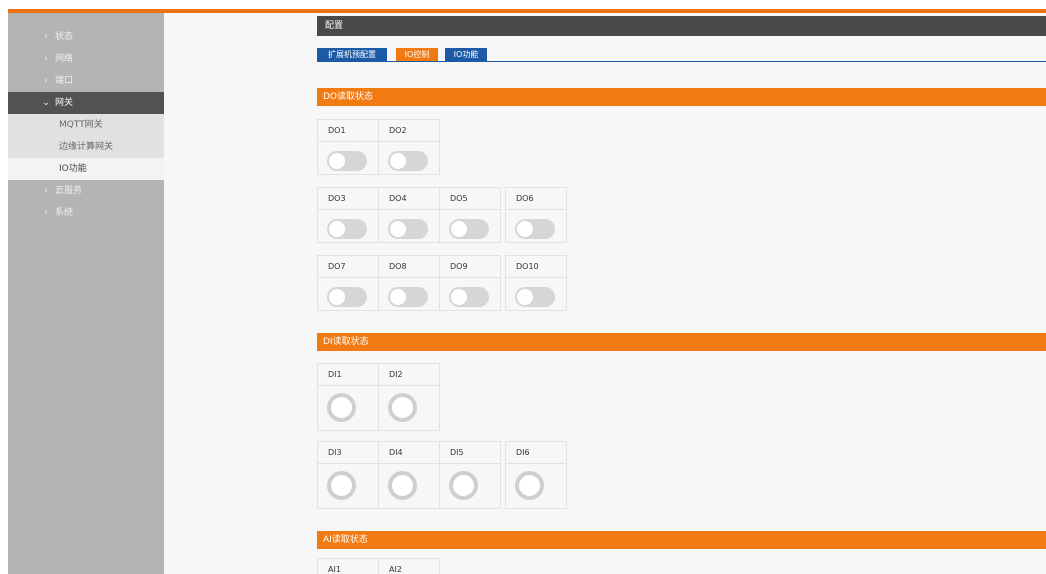 This screenshot has height=574, width=1046. I want to click on di-label: DI6, so click(536, 453).